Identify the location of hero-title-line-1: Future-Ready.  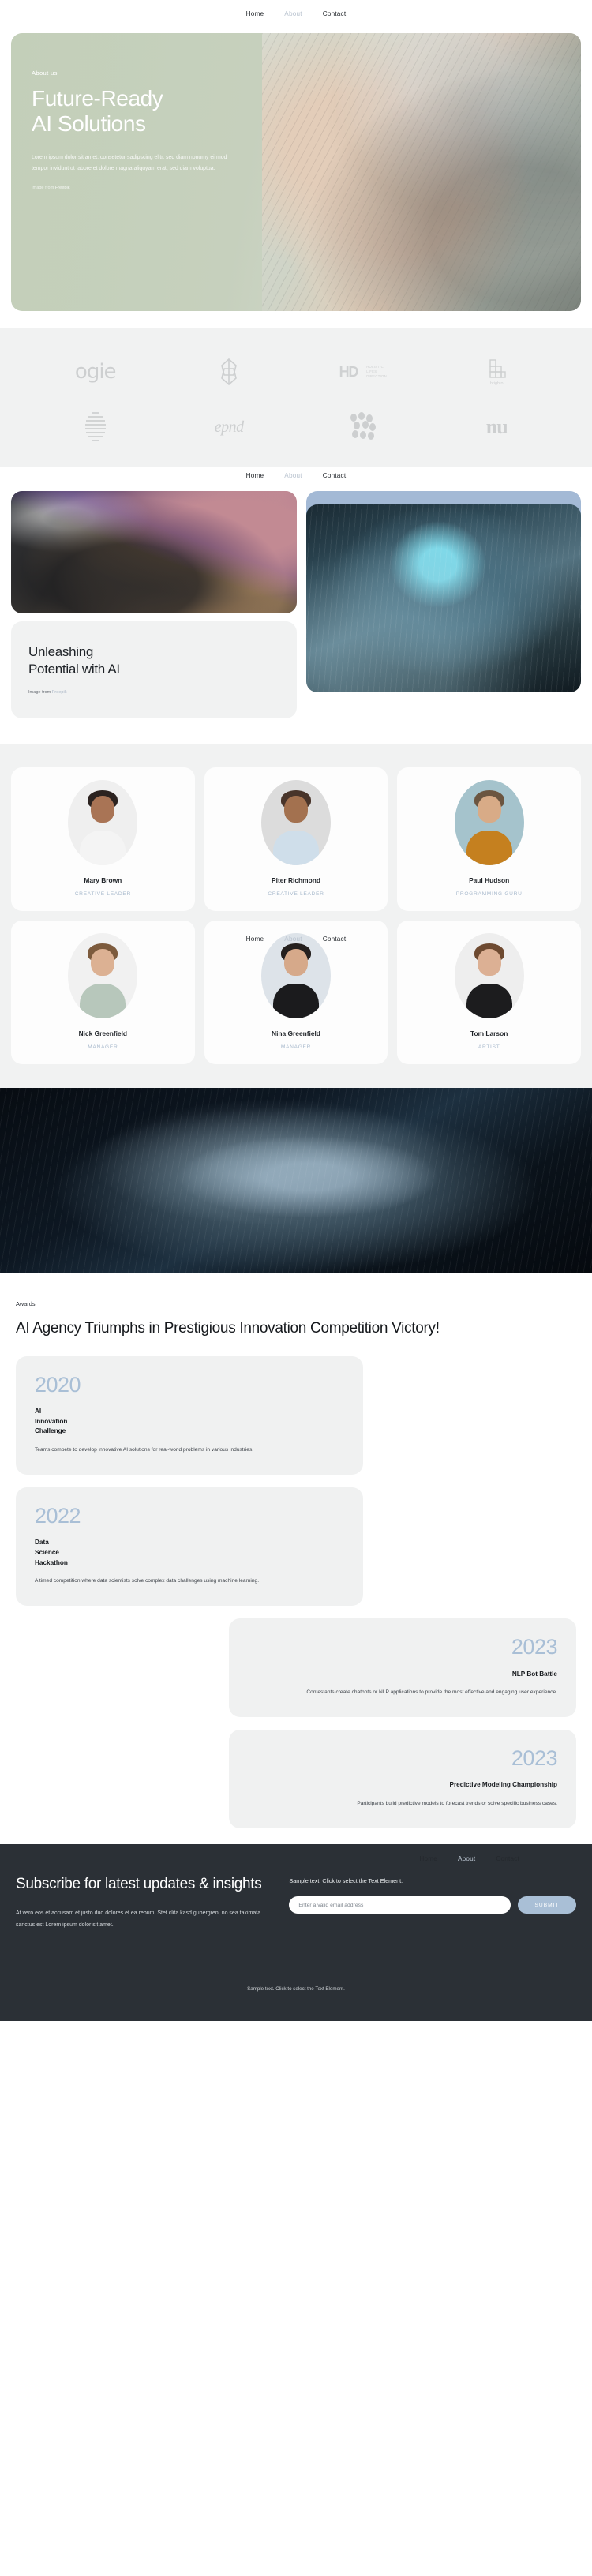
(97, 98).